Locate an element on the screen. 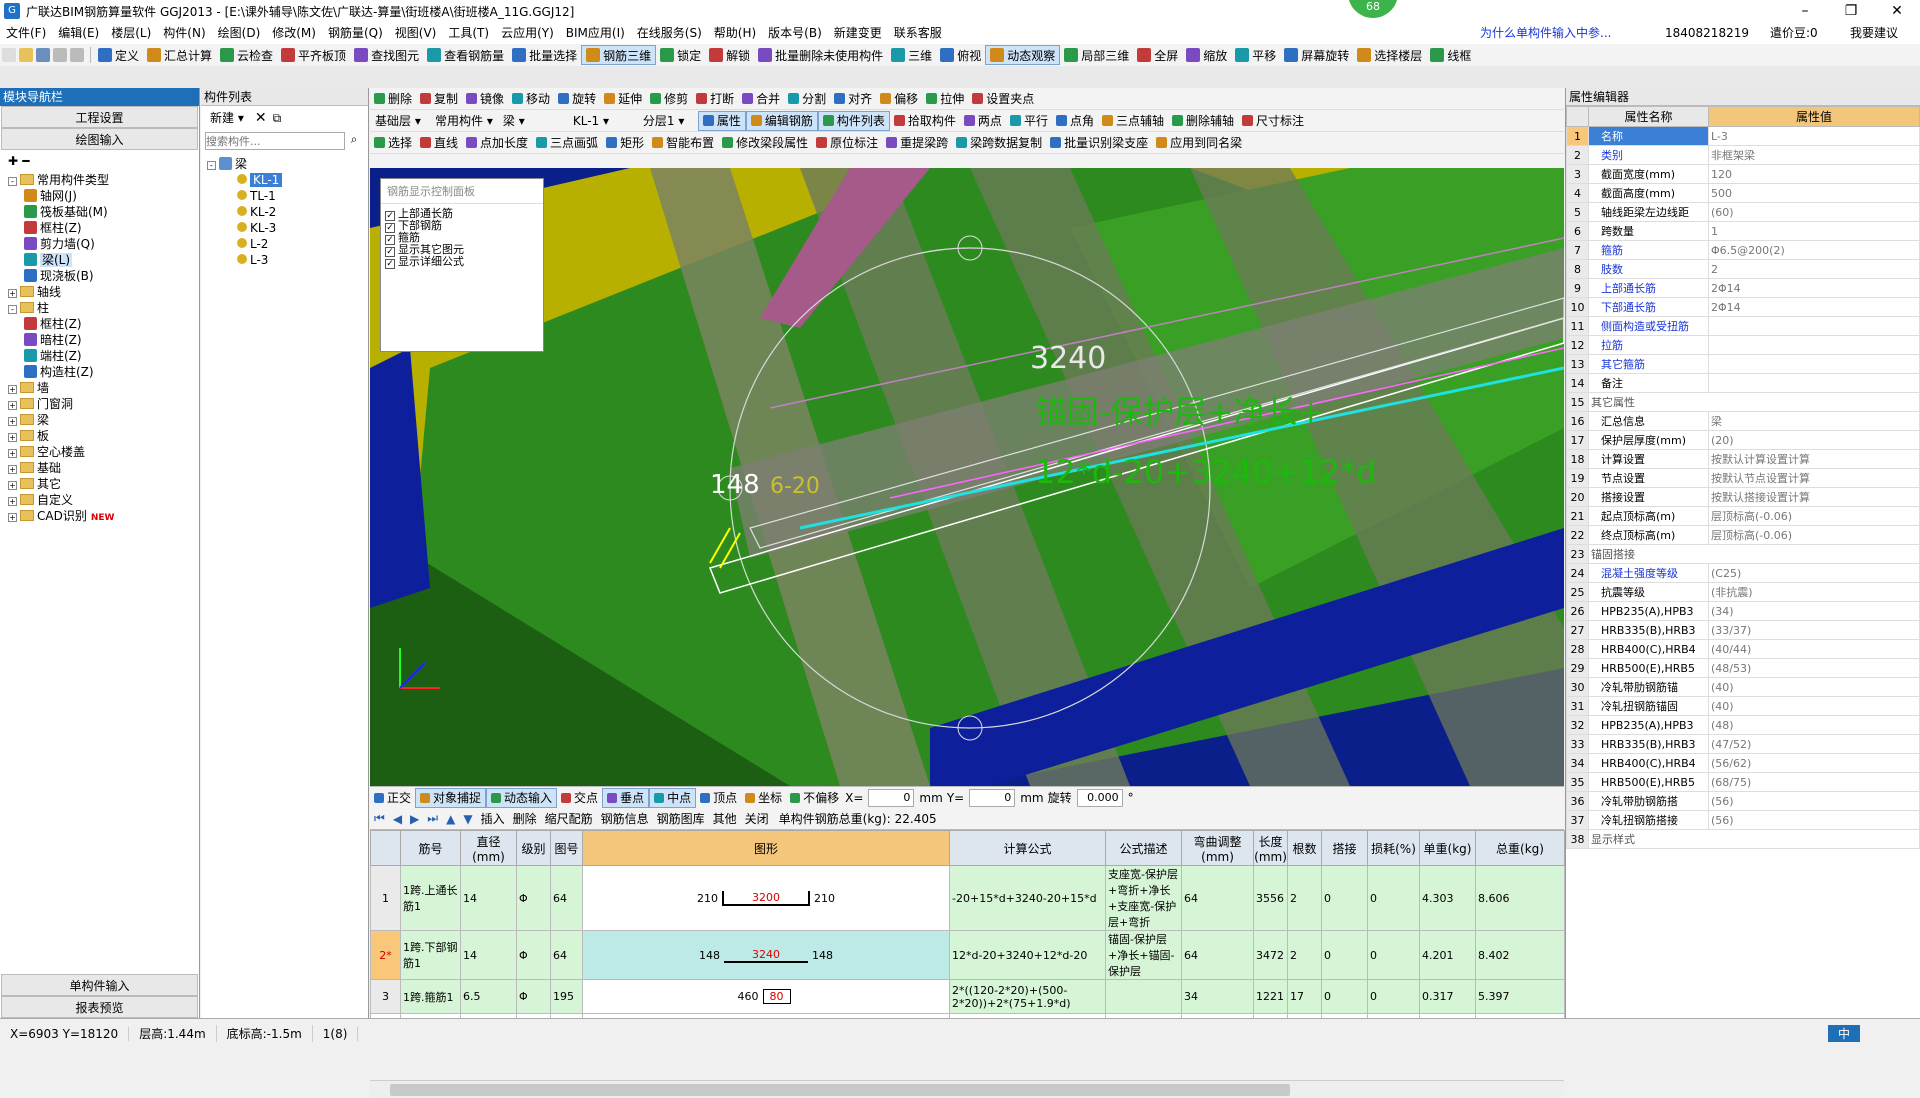 The height and width of the screenshot is (1098, 1920). property-value: (40/44) is located at coordinates (1814, 649).